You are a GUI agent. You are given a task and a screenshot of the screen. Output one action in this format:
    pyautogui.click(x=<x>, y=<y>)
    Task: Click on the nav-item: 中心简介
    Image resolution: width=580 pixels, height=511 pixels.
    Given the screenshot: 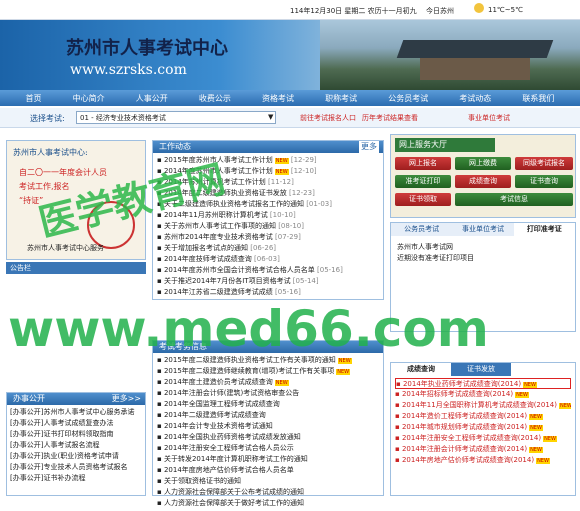 What is the action you would take?
    pyautogui.click(x=89, y=98)
    